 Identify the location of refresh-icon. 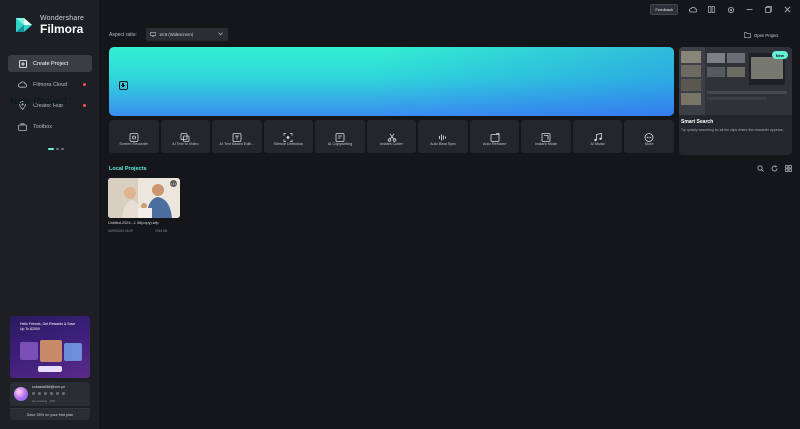
(774, 168).